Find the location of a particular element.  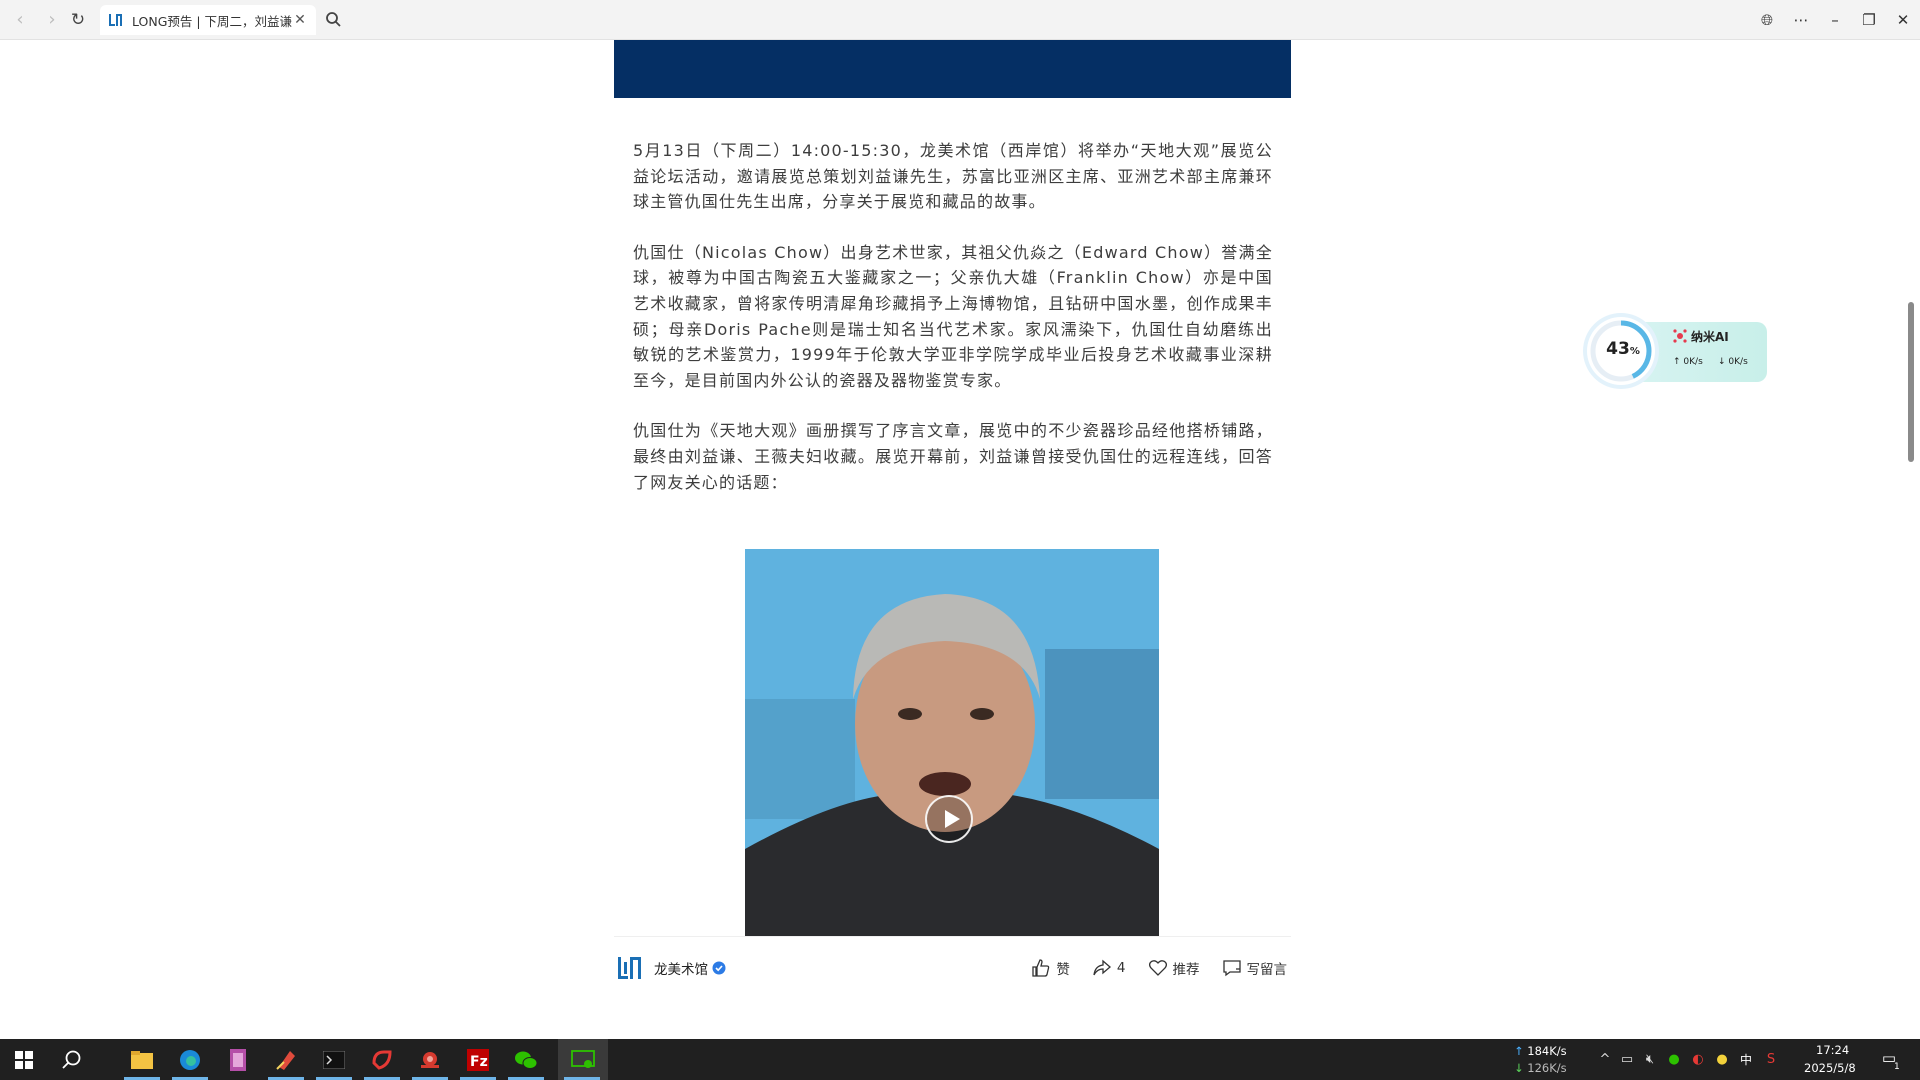

scrollbar-thumb is located at coordinates (1911, 382).